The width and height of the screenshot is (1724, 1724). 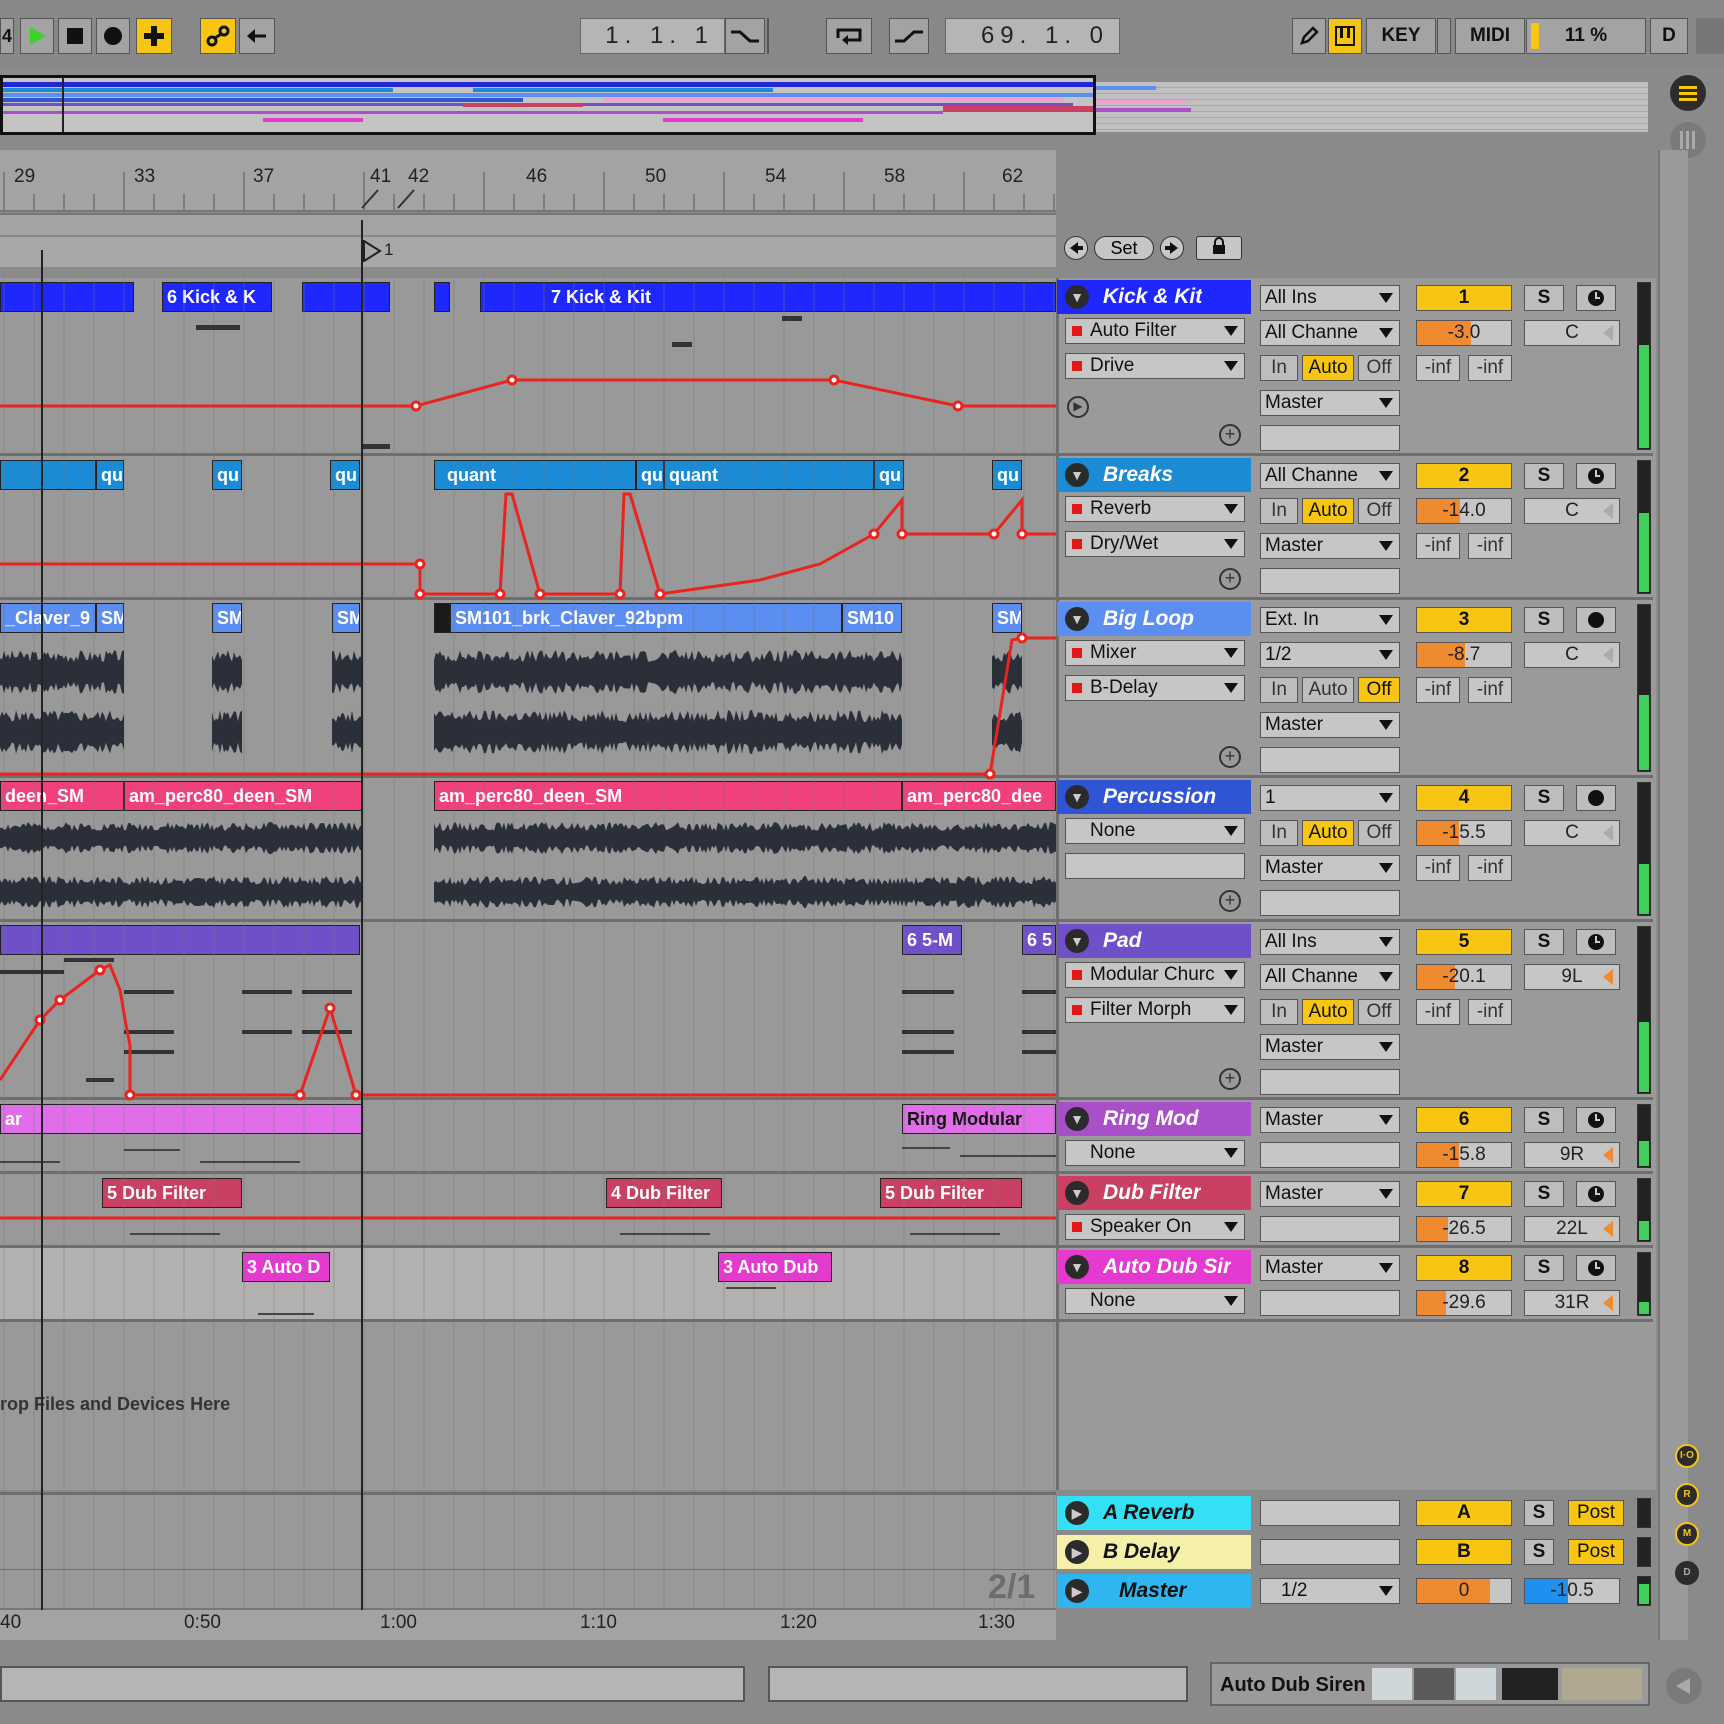 I want to click on overdub-button, so click(x=154, y=36).